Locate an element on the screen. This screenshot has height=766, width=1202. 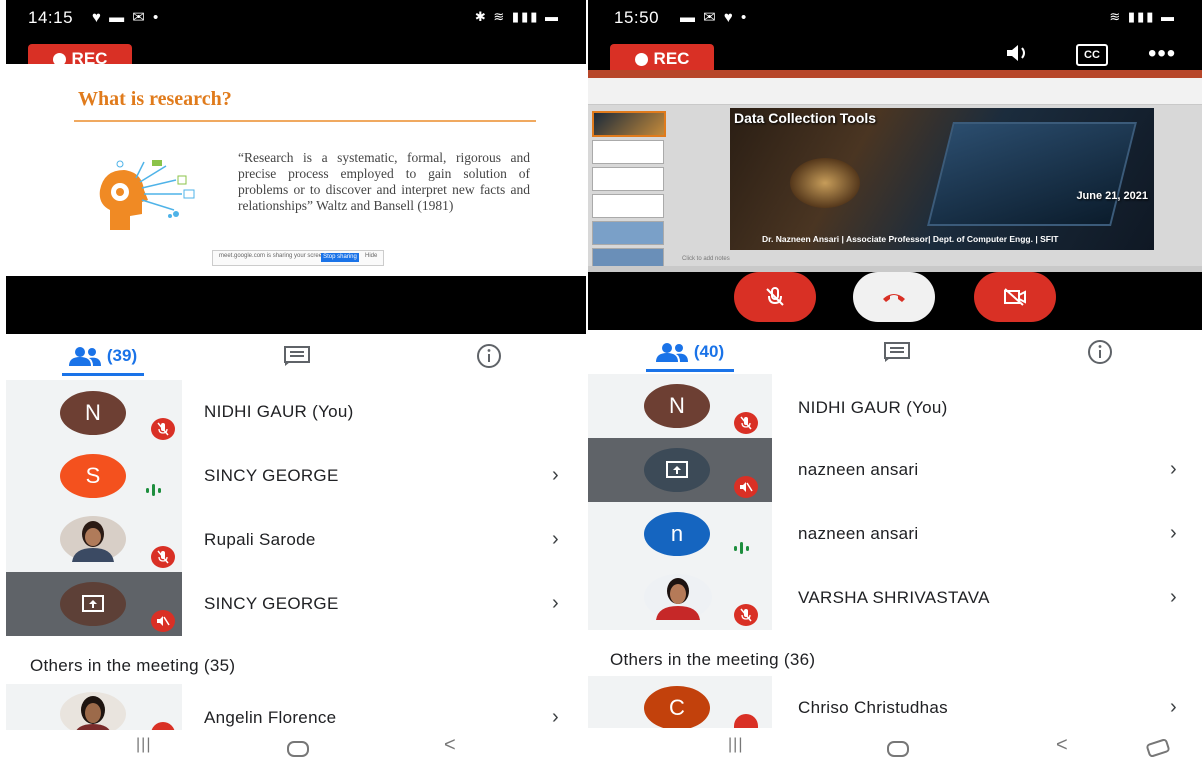
participant-row: SINCY GEORGE › is located at coordinates (293, 604).